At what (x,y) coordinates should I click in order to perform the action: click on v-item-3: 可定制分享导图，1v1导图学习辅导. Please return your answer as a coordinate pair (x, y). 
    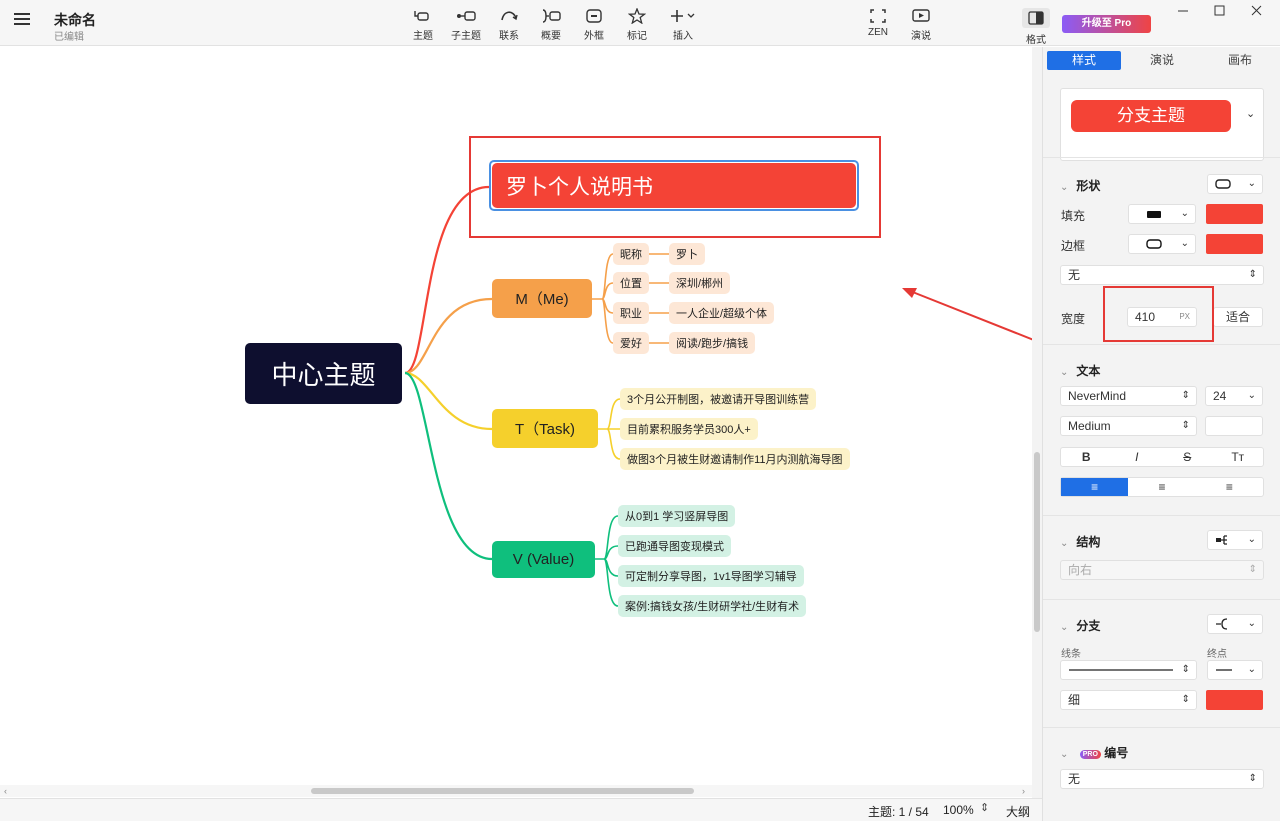
    Looking at the image, I should click on (711, 576).